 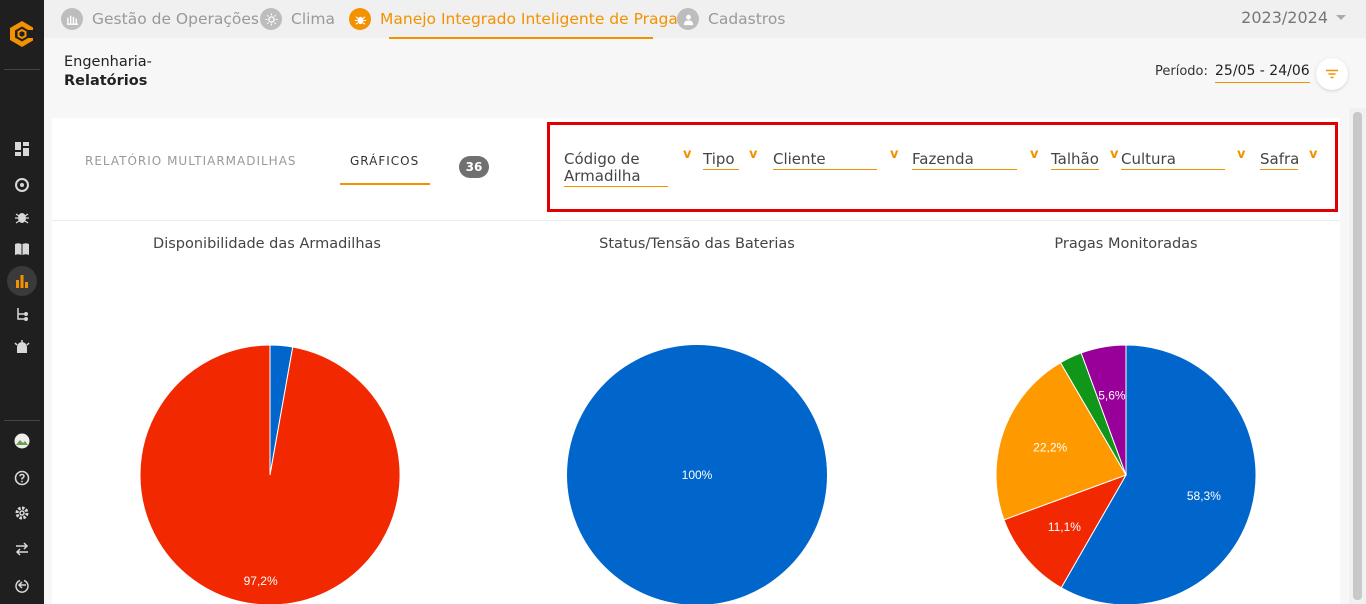 What do you see at coordinates (688, 19) in the screenshot?
I see `user-icon` at bounding box center [688, 19].